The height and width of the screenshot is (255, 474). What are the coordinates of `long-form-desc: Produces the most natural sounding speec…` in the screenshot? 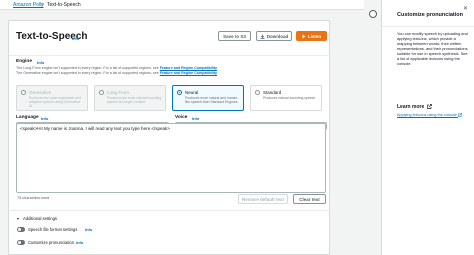 It's located at (134, 100).